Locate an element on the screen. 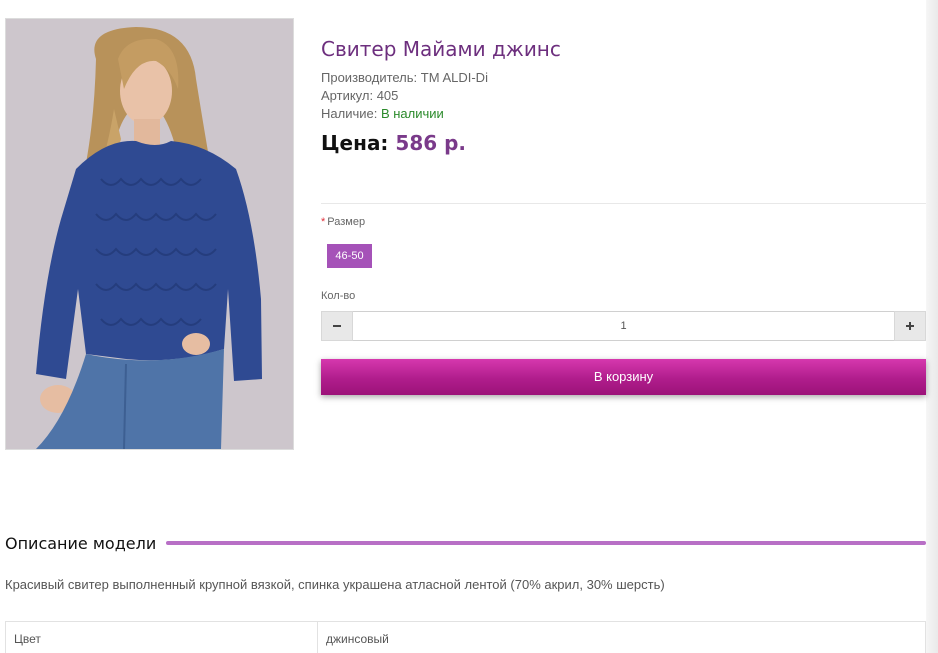 The image size is (938, 653). price-row: Цена: 586 р. is located at coordinates (623, 143).